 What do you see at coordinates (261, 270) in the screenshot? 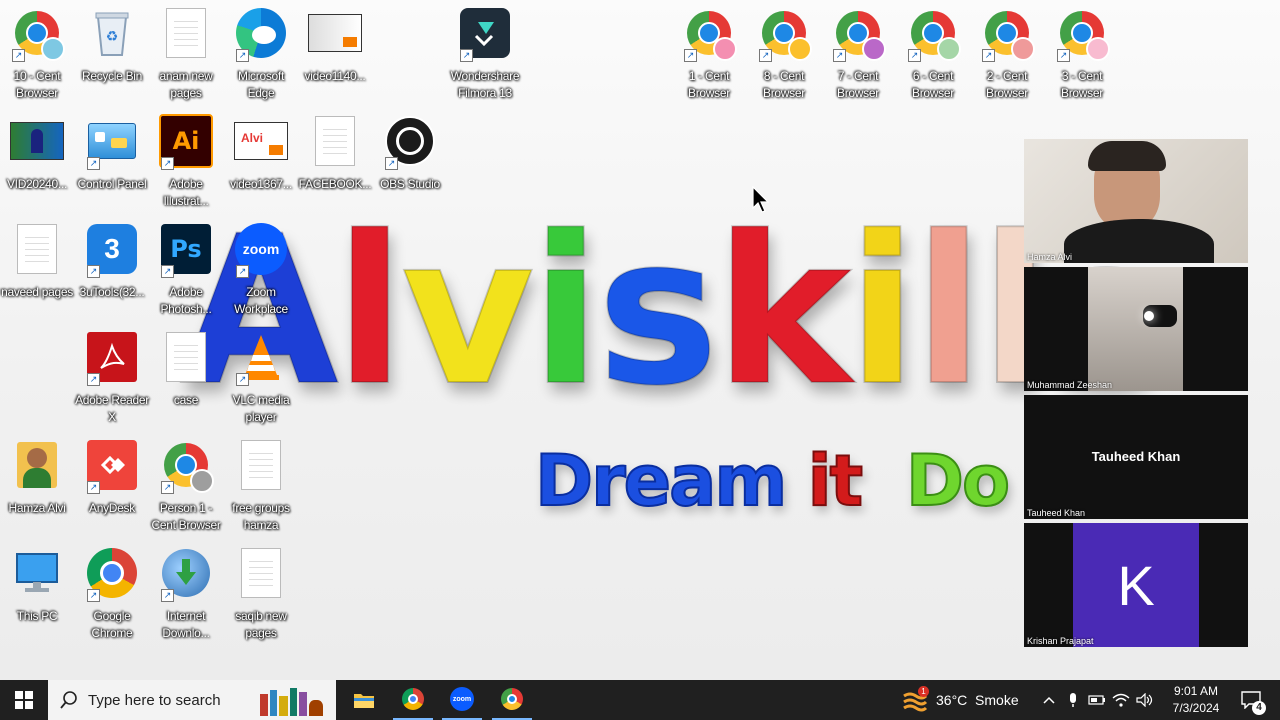
I see `desktop-icon-zoom-workplace: zoom ↗ Zoom Workplace` at bounding box center [261, 270].